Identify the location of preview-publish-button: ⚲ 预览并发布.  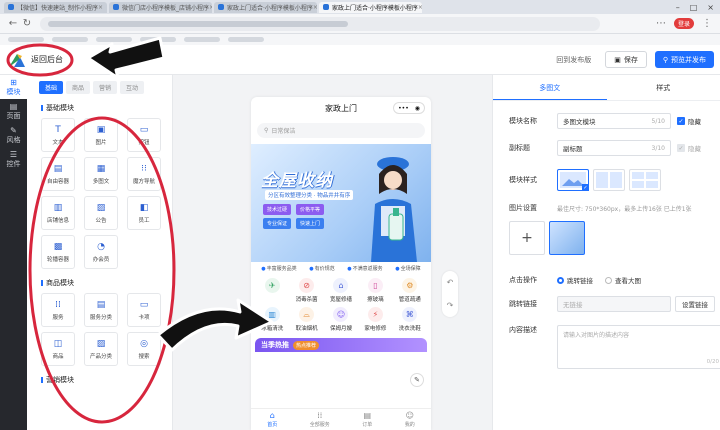
(684, 59).